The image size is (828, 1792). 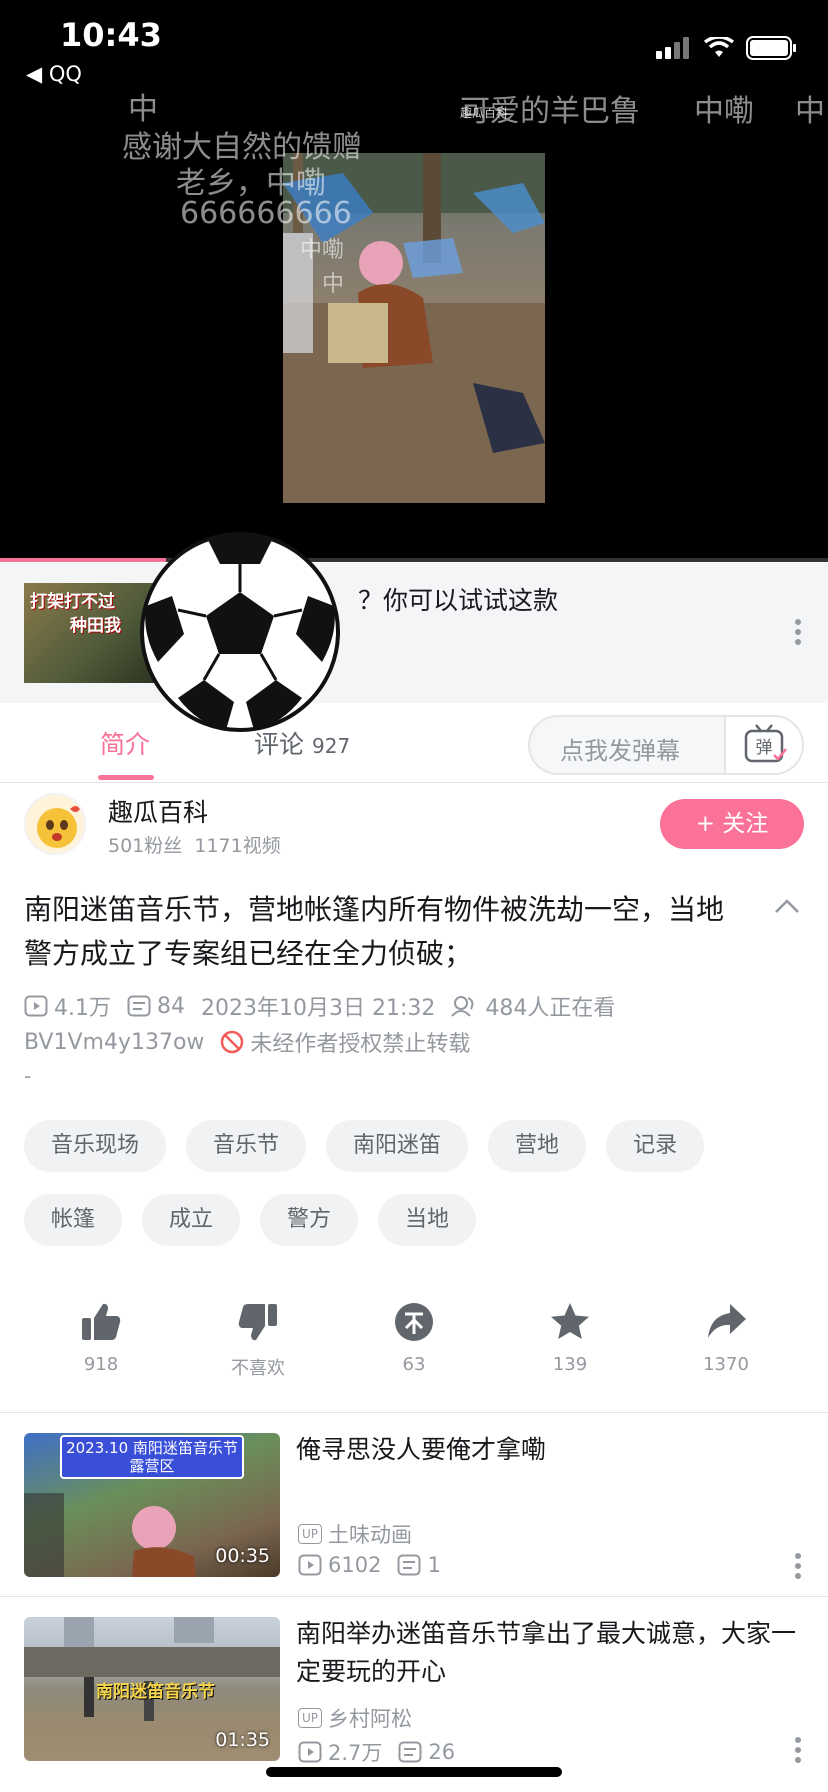 I want to click on tag-item: 警方, so click(x=309, y=1220).